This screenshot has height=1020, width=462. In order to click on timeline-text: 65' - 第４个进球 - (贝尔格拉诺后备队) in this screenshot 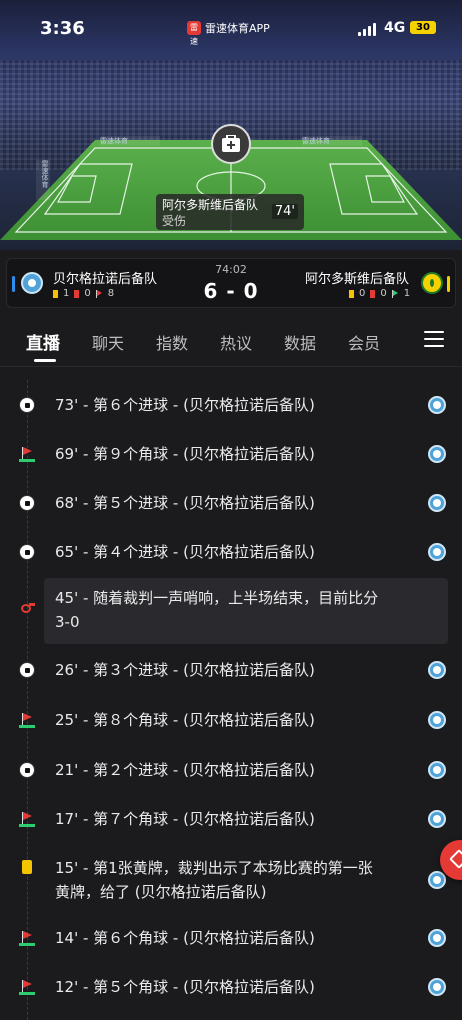, I will do `click(185, 552)`.